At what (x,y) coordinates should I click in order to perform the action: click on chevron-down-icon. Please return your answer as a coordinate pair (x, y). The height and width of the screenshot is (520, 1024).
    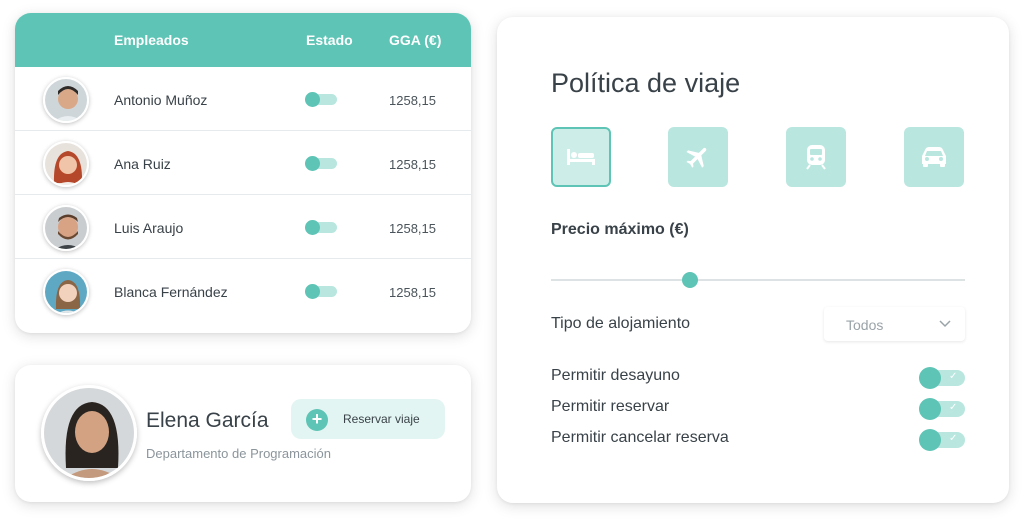
    Looking at the image, I should click on (945, 324).